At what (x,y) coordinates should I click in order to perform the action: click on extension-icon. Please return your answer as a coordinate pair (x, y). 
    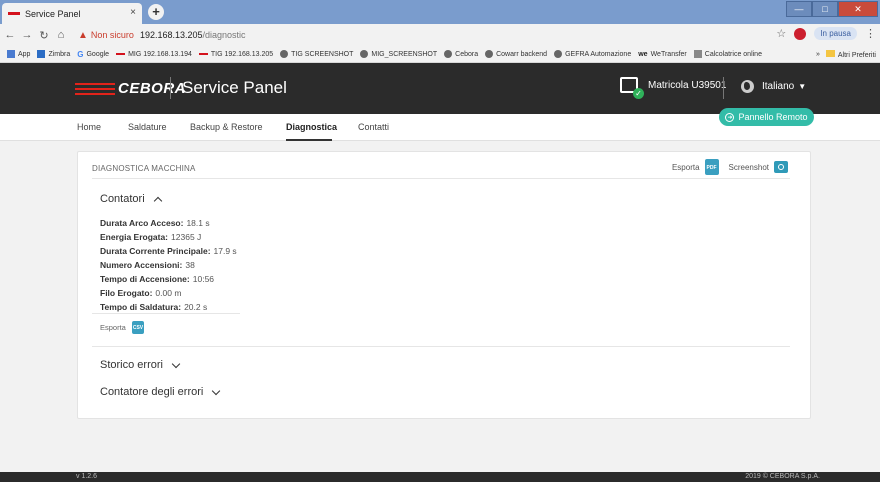
    Looking at the image, I should click on (800, 33).